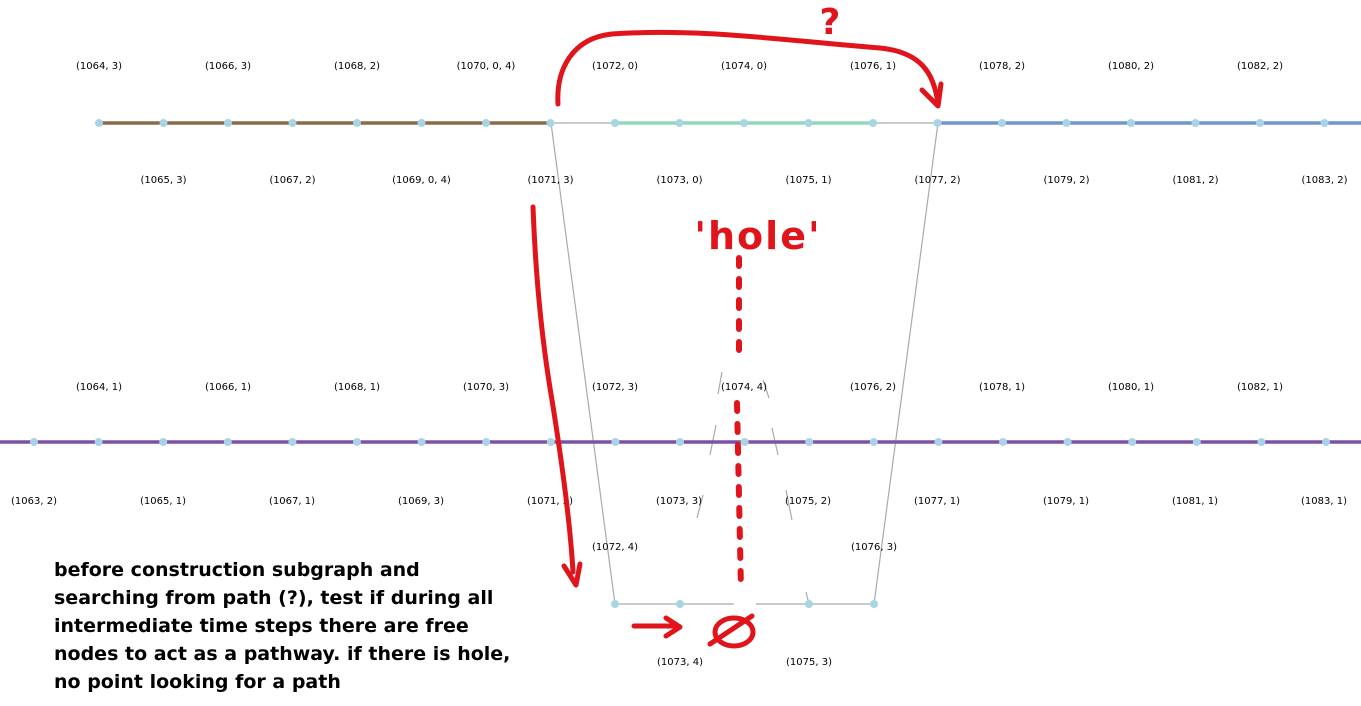 The image size is (1361, 706). Describe the element at coordinates (808, 501) in the screenshot. I see `middle-label-below: (1075, 2)` at that location.